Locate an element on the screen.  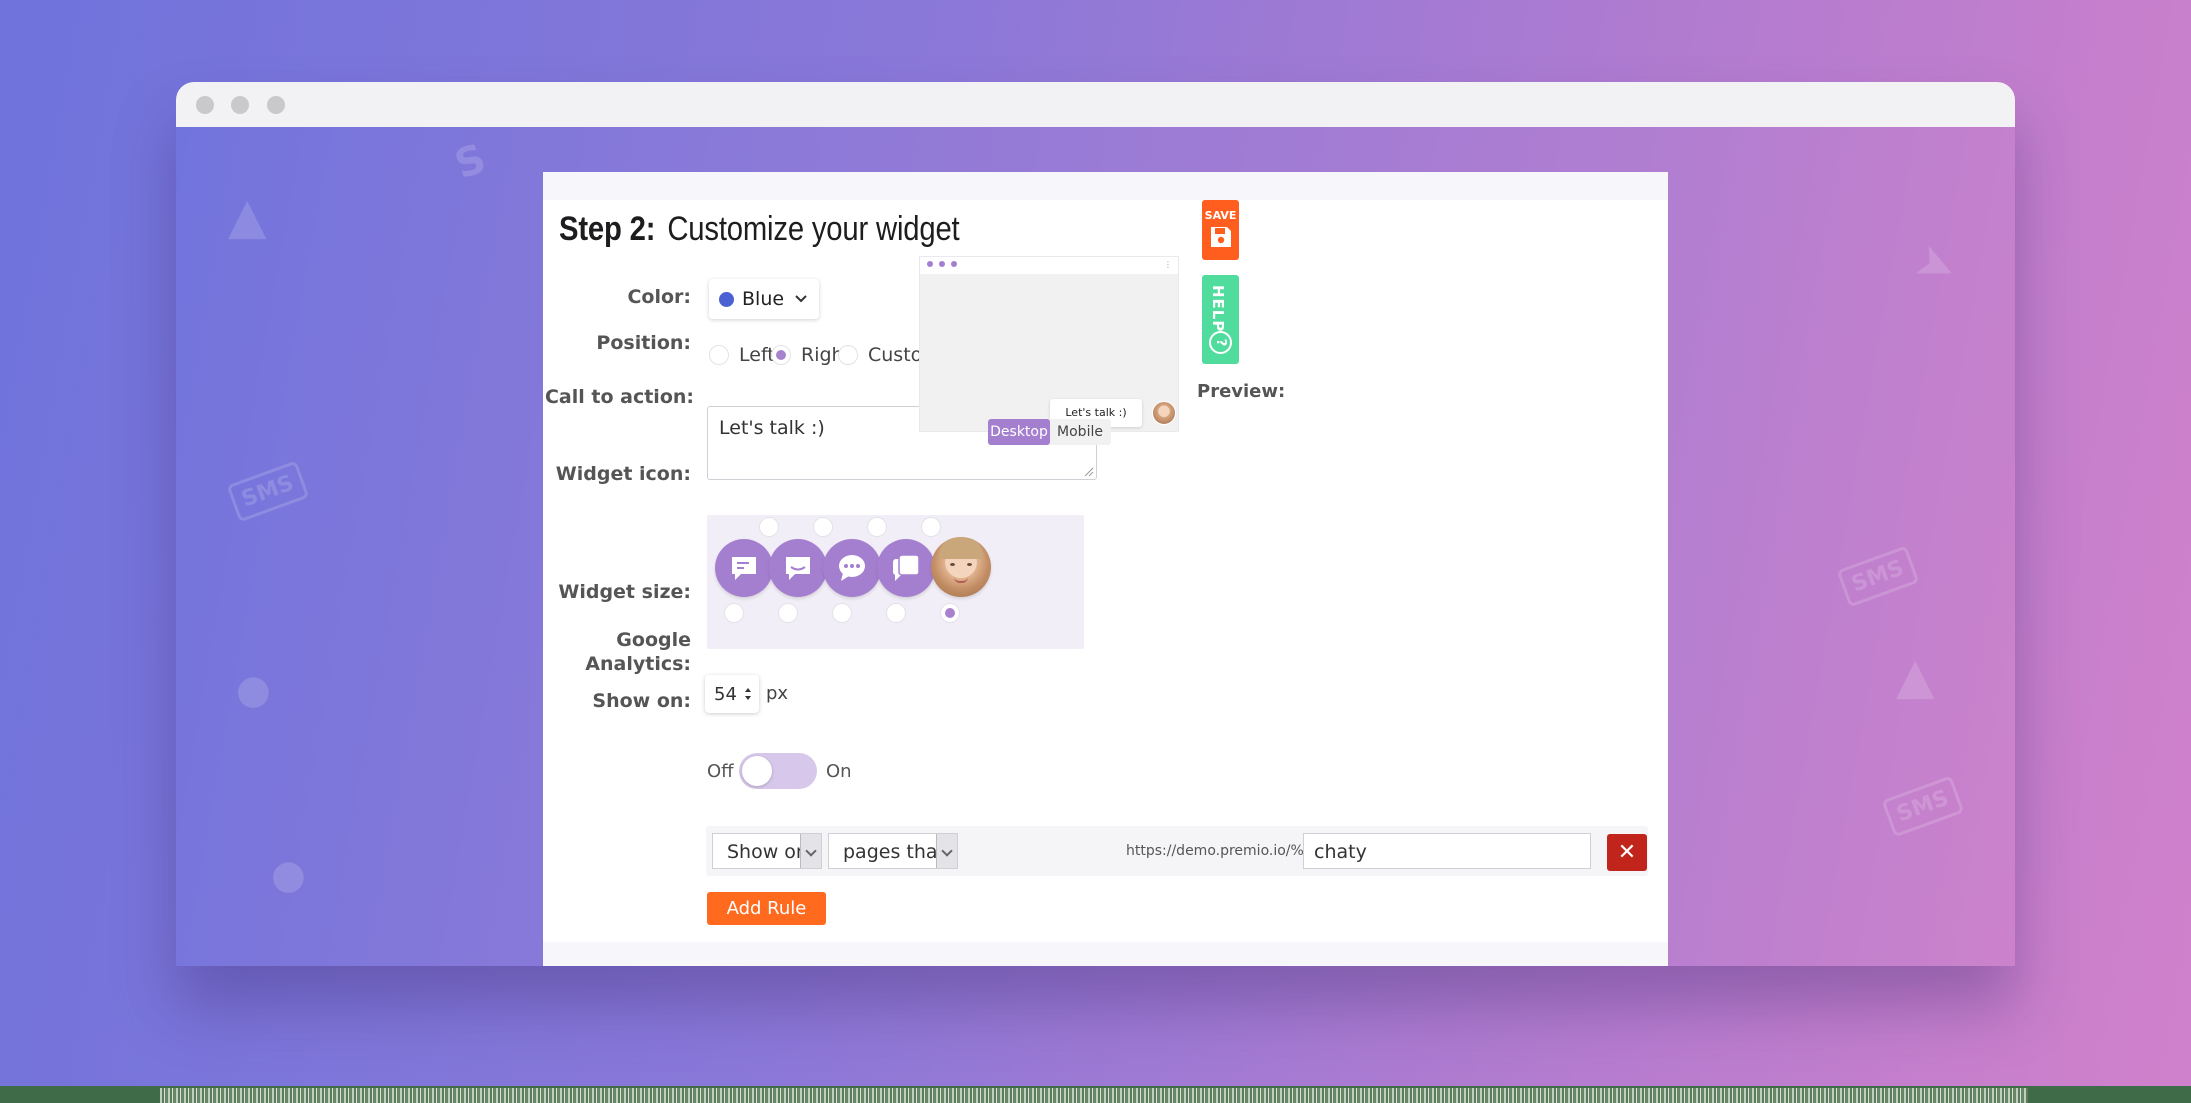
radio-custom is located at coordinates (848, 355).